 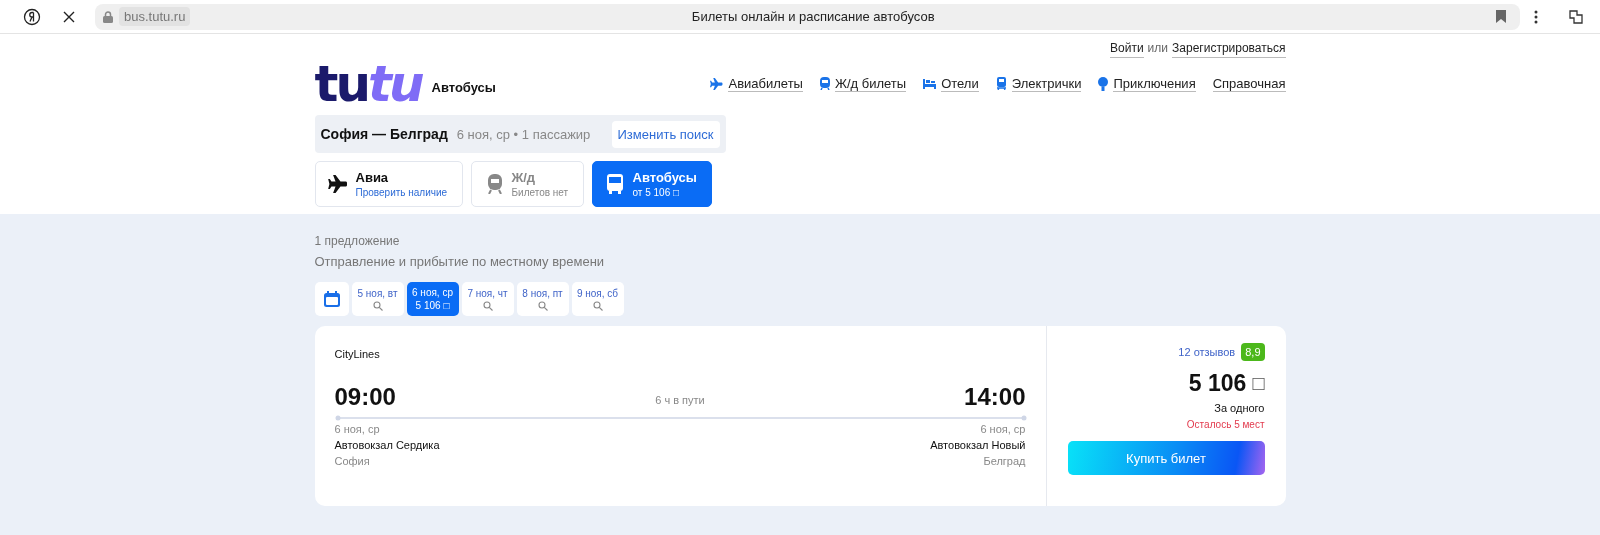 What do you see at coordinates (1258, 383) in the screenshot?
I see `currency-sign: □` at bounding box center [1258, 383].